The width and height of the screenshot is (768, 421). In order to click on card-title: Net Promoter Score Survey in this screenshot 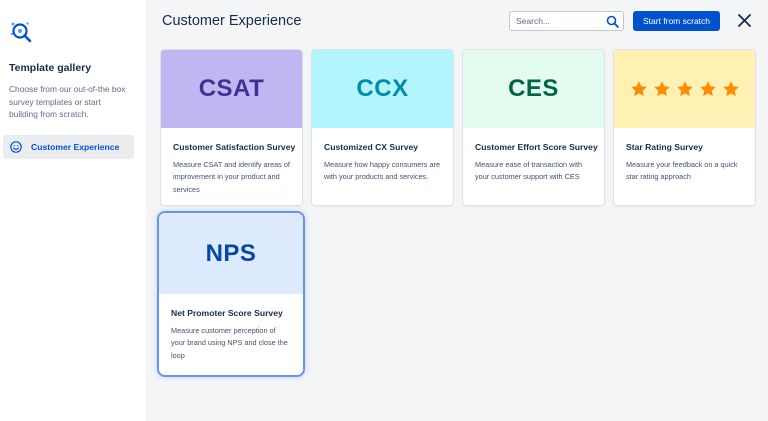, I will do `click(227, 313)`.